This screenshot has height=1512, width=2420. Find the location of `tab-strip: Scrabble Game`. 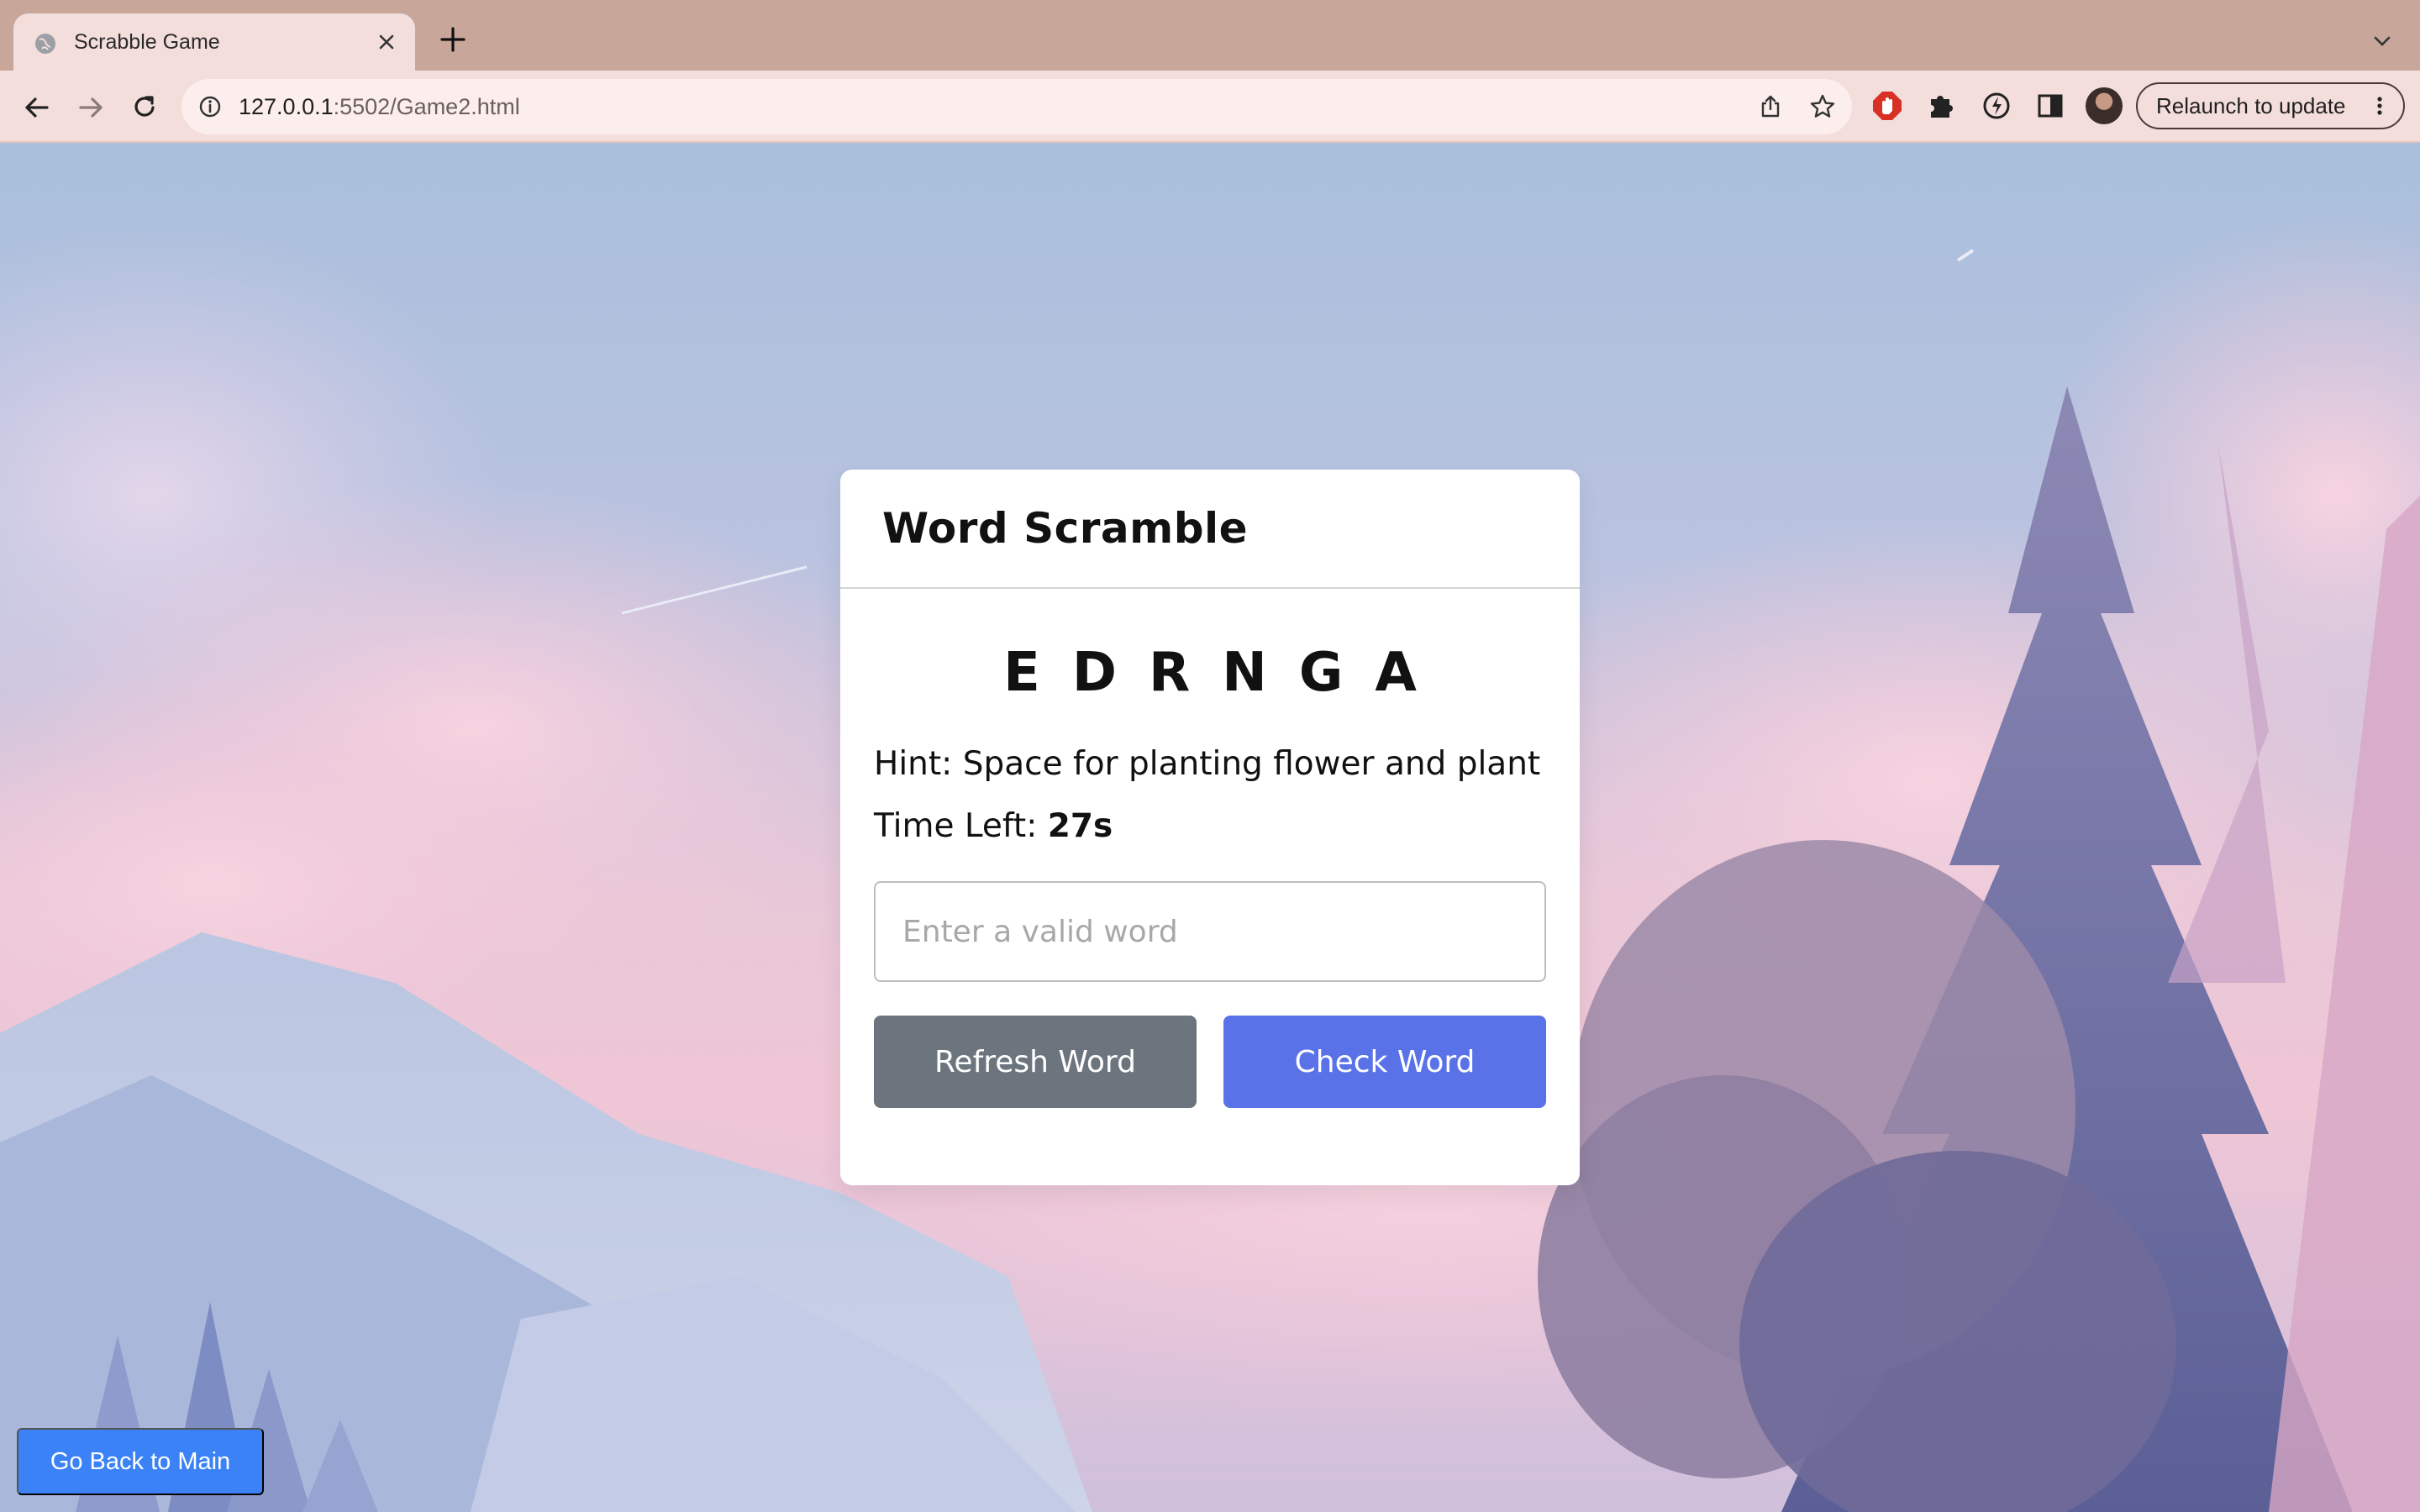

tab-strip: Scrabble Game is located at coordinates (1210, 35).